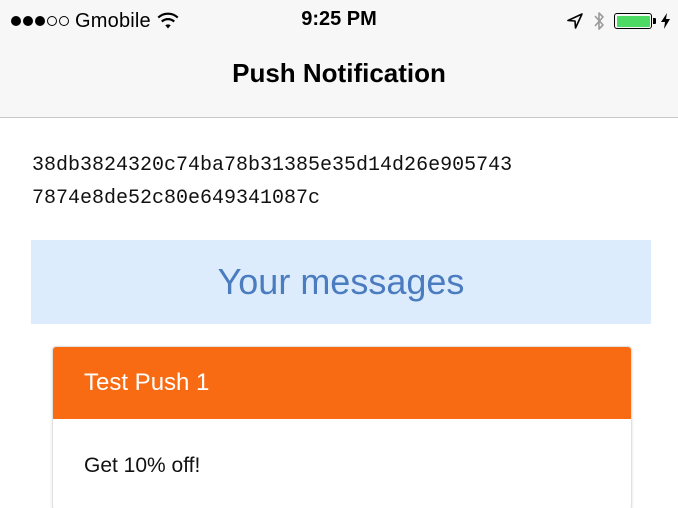 This screenshot has height=508, width=678. I want to click on message-title: Test Push 1, so click(147, 382).